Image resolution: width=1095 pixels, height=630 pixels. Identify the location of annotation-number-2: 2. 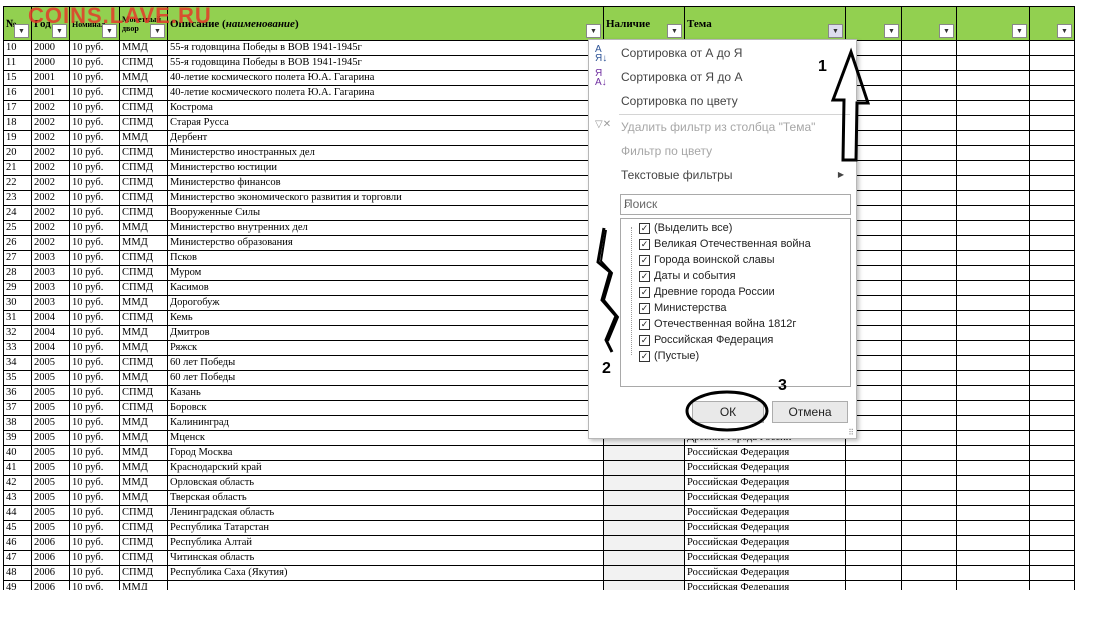
(606, 368).